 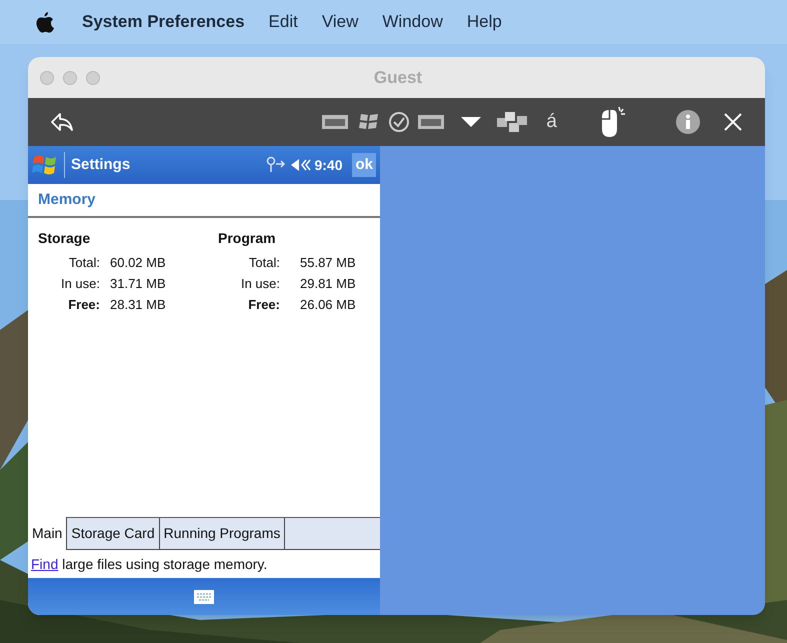 What do you see at coordinates (613, 122) in the screenshot?
I see `mouse-icon` at bounding box center [613, 122].